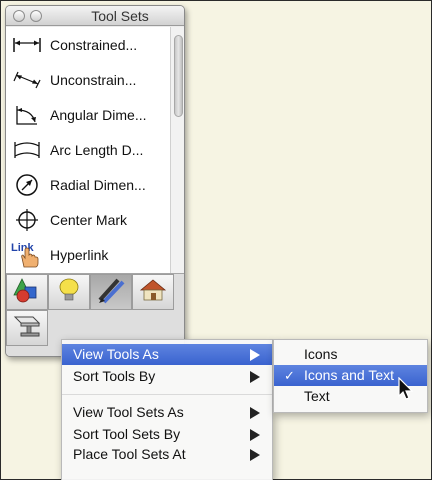 The width and height of the screenshot is (432, 480). I want to click on tool-center-mark: Center Mark, so click(88, 219).